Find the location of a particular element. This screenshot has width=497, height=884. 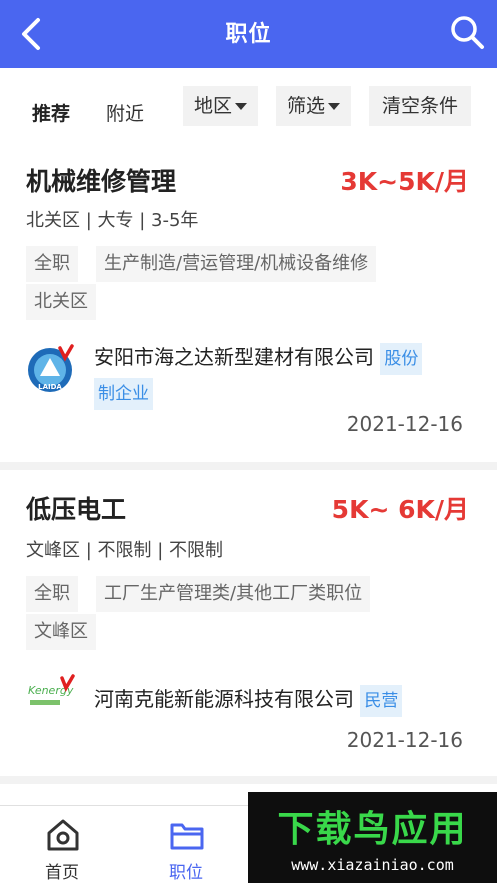

job-salary: 3K~5K/月 is located at coordinates (404, 181).